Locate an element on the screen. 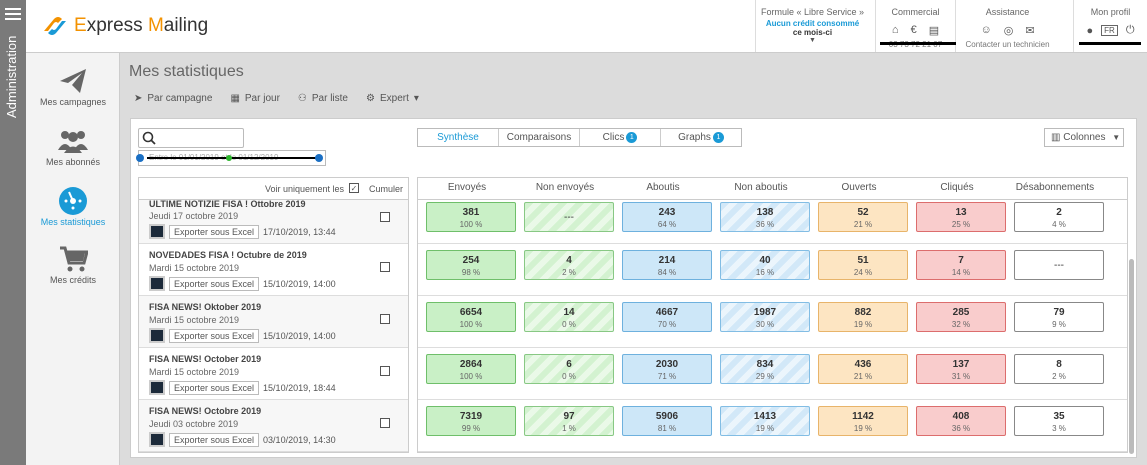 The height and width of the screenshot is (465, 1147). campaign-title: ULTIME NOTIZIE FISA ! Ottobre 2019 is located at coordinates (227, 204).